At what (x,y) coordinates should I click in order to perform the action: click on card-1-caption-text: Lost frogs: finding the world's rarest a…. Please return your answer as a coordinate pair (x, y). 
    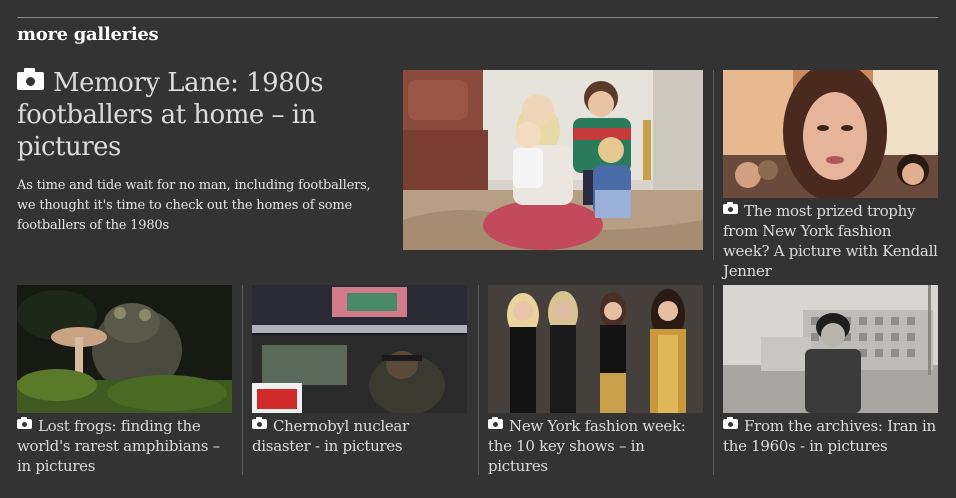
    Looking at the image, I should click on (118, 446).